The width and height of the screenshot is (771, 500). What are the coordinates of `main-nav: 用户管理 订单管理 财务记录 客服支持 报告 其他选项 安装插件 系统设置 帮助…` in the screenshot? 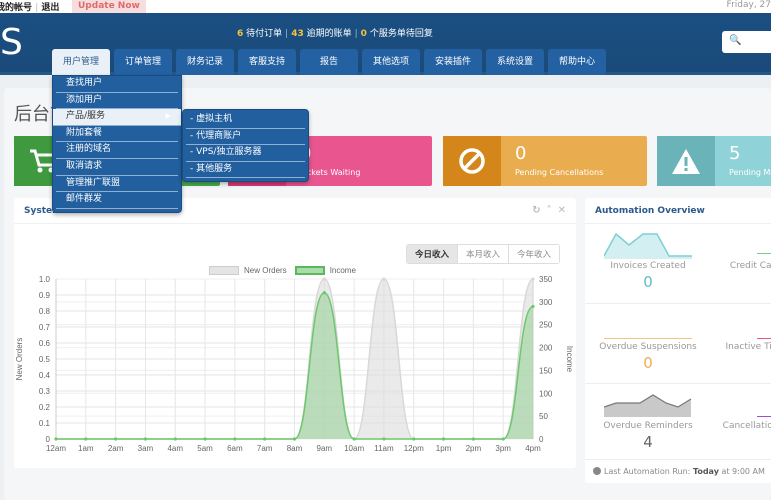 It's located at (329, 62).